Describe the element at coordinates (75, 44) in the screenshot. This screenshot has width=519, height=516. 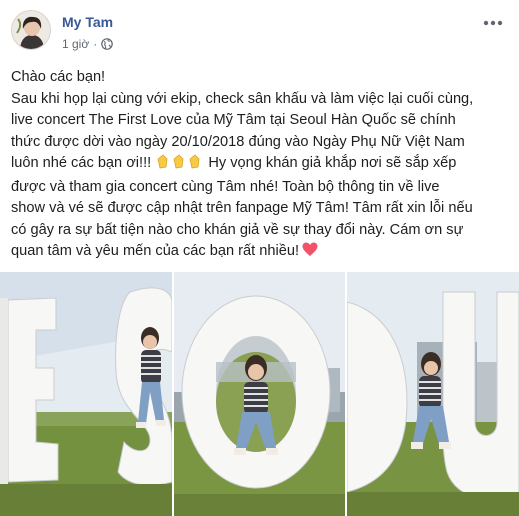
I see `post-time: 1 giờ` at that location.